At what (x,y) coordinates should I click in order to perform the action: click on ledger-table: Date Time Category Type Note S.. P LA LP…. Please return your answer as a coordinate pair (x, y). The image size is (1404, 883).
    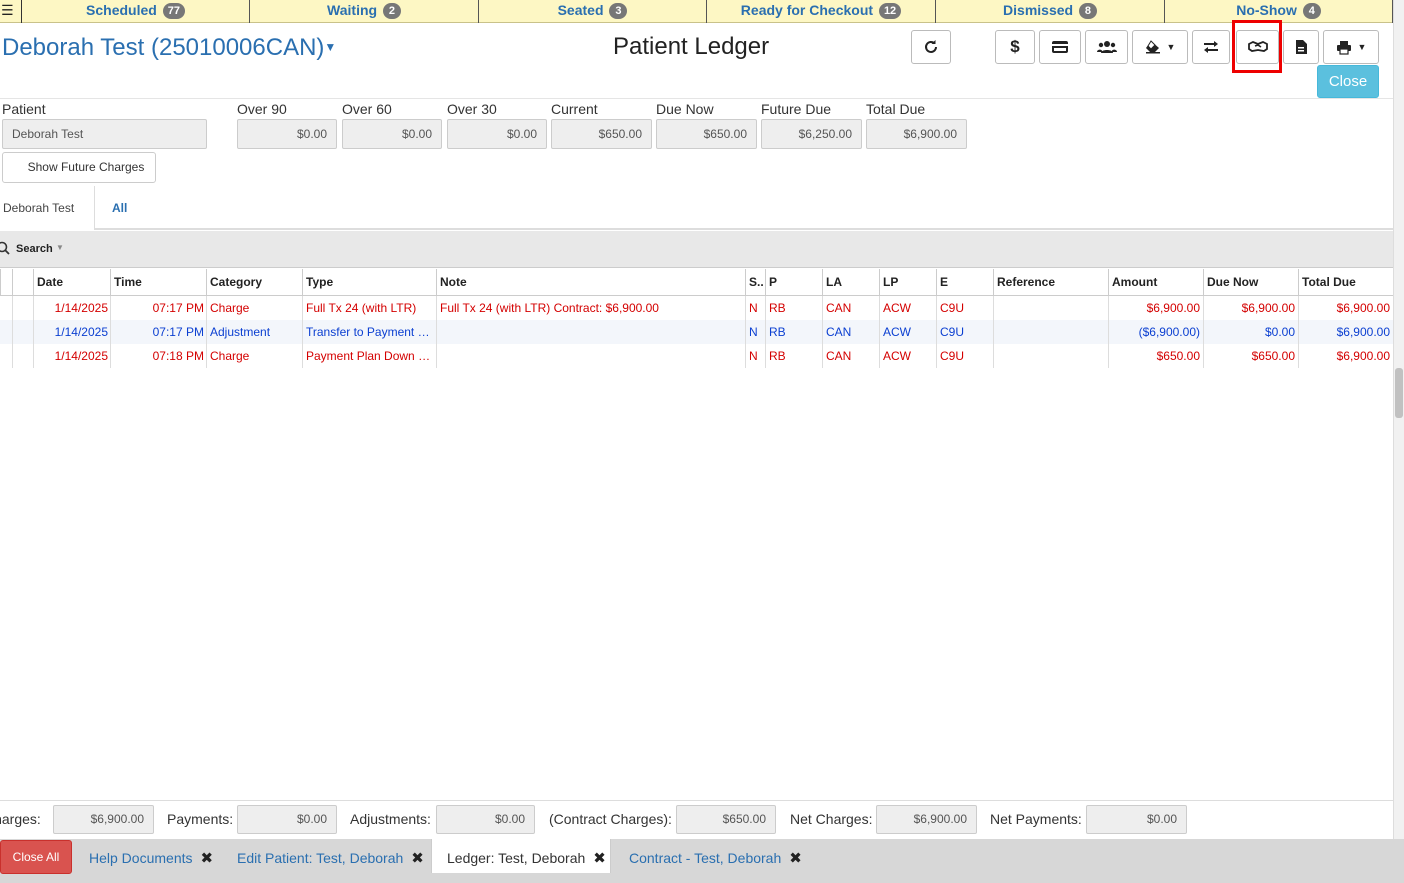
    Looking at the image, I should click on (696, 318).